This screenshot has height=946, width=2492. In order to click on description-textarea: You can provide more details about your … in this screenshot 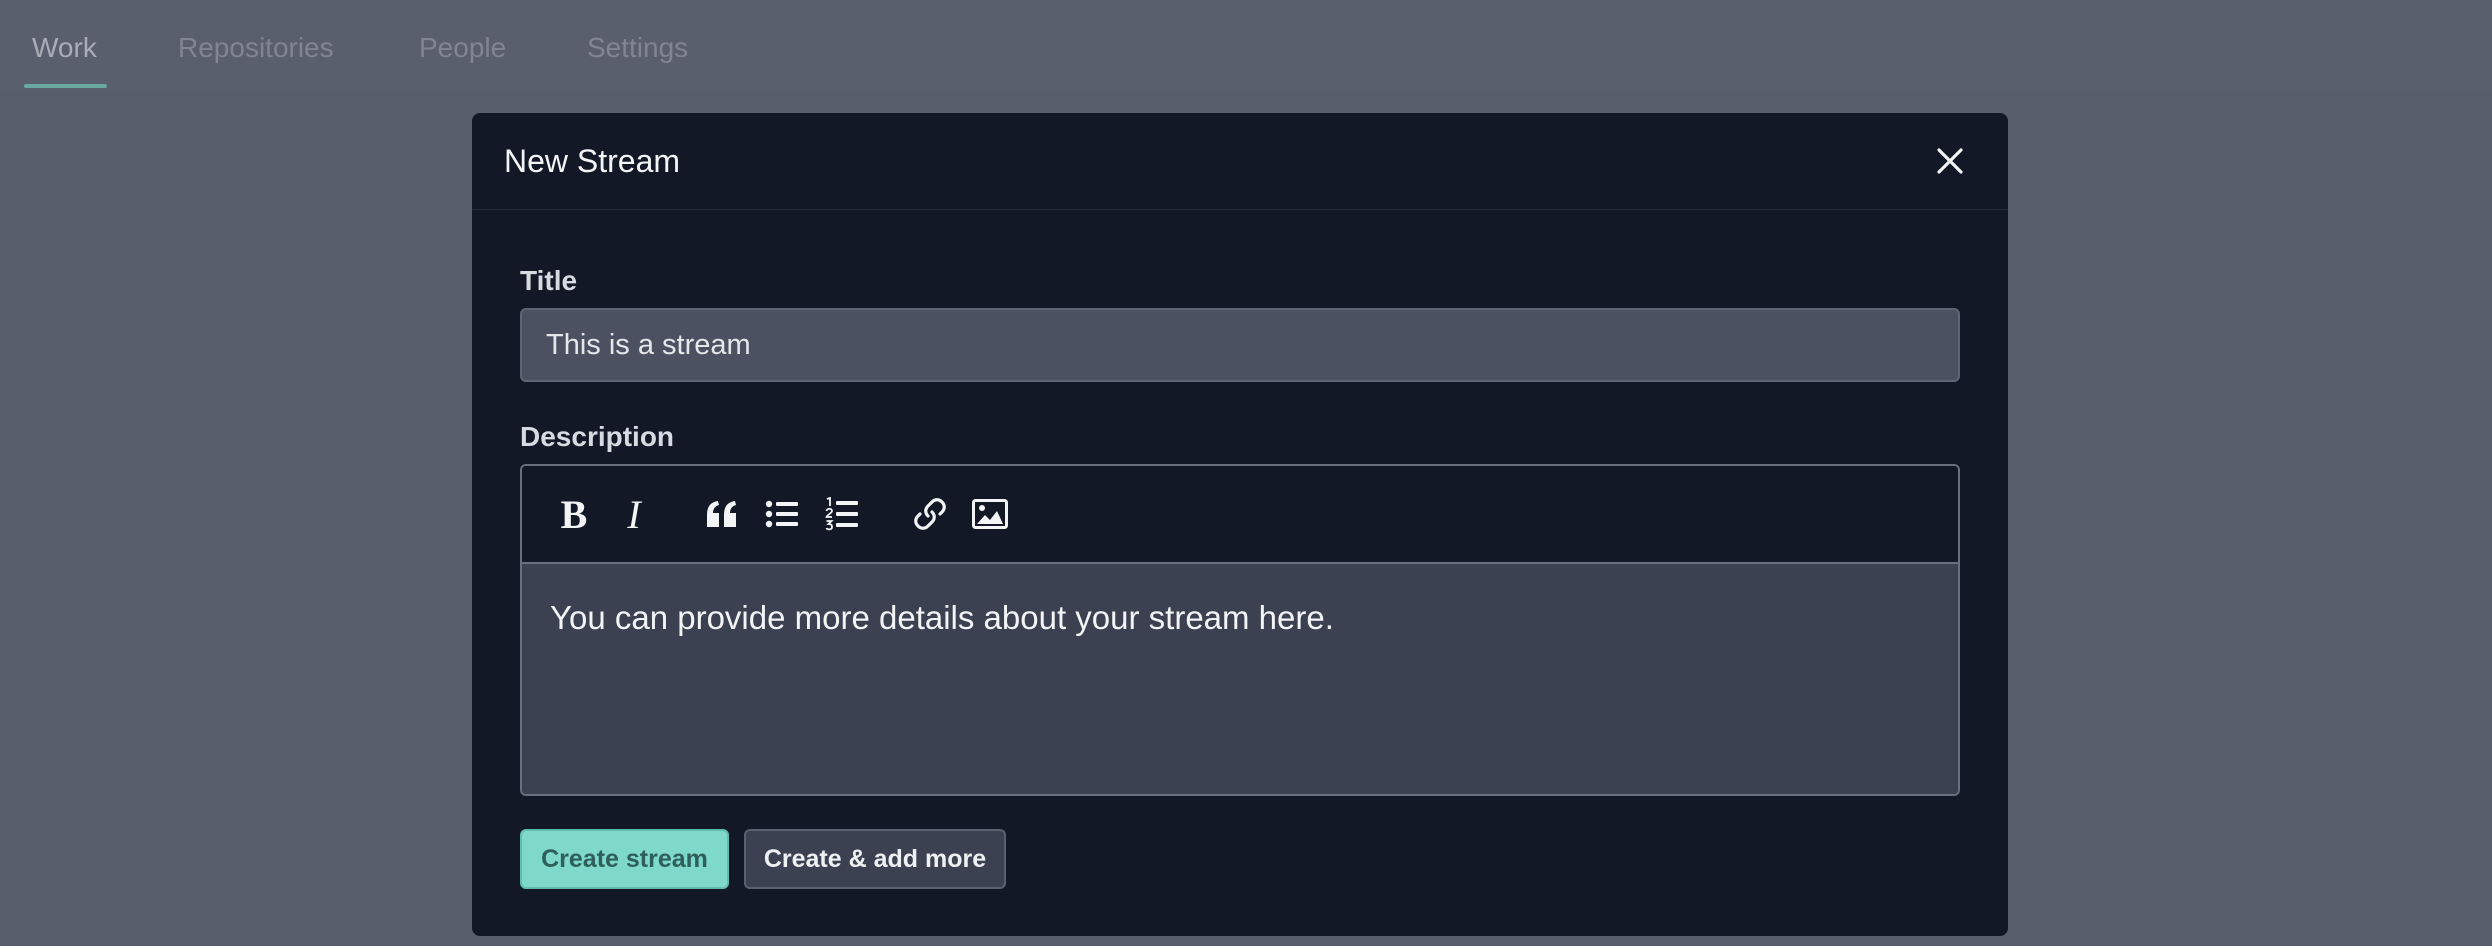, I will do `click(1240, 679)`.